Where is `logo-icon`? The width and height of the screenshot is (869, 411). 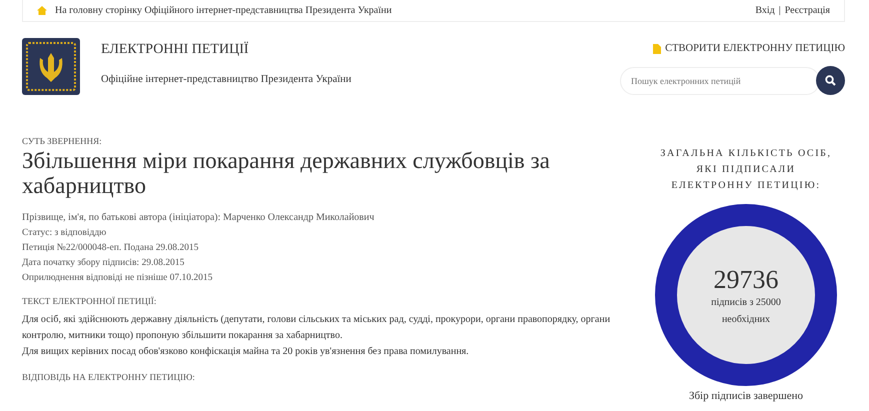 logo-icon is located at coordinates (51, 66).